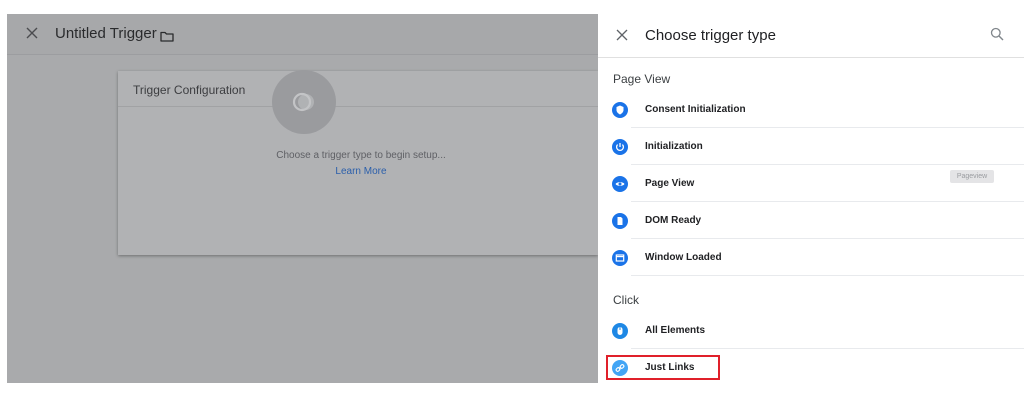 This screenshot has width=1024, height=393. I want to click on cursor-icon, so click(620, 331).